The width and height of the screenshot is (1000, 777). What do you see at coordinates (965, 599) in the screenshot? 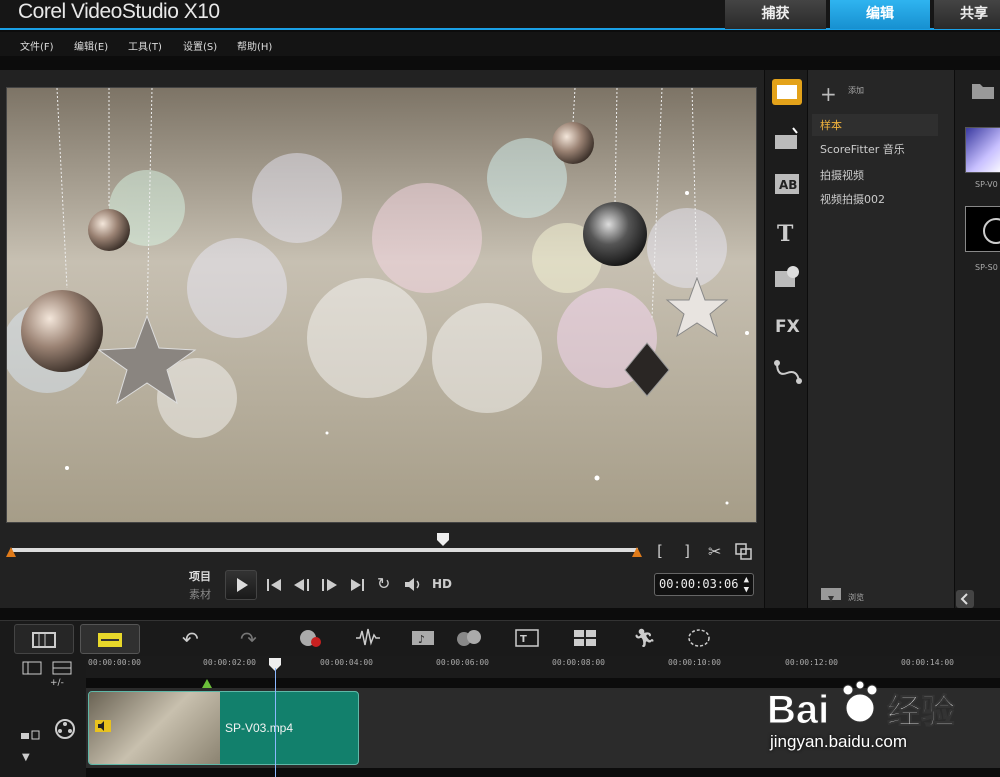
I see `collapse-panel-icon` at bounding box center [965, 599].